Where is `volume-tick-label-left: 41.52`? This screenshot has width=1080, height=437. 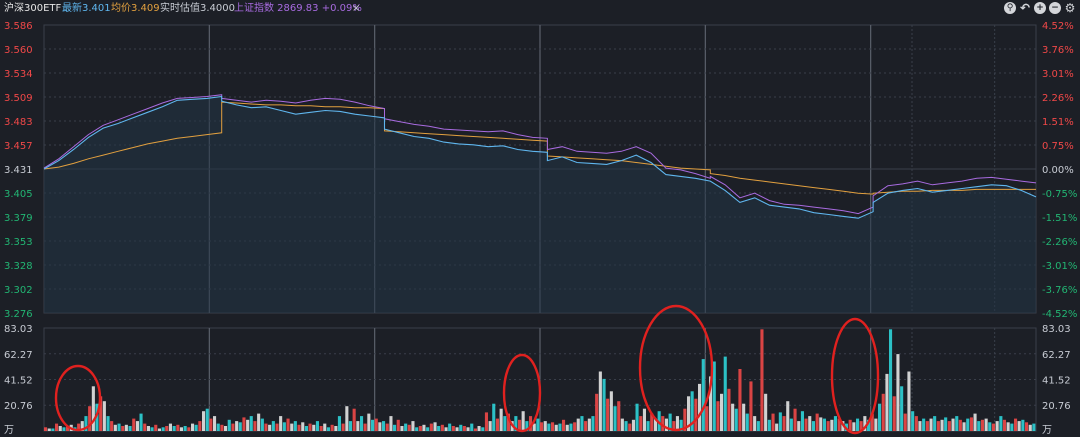 volume-tick-label-left: 41.52 is located at coordinates (18, 380).